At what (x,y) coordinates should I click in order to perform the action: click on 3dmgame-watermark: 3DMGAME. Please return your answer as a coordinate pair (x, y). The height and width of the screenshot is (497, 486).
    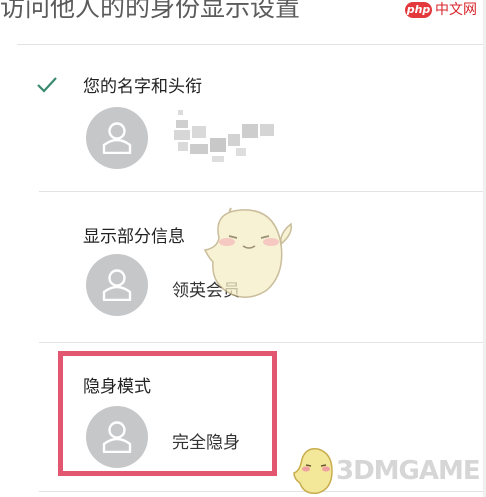
    Looking at the image, I should click on (408, 471).